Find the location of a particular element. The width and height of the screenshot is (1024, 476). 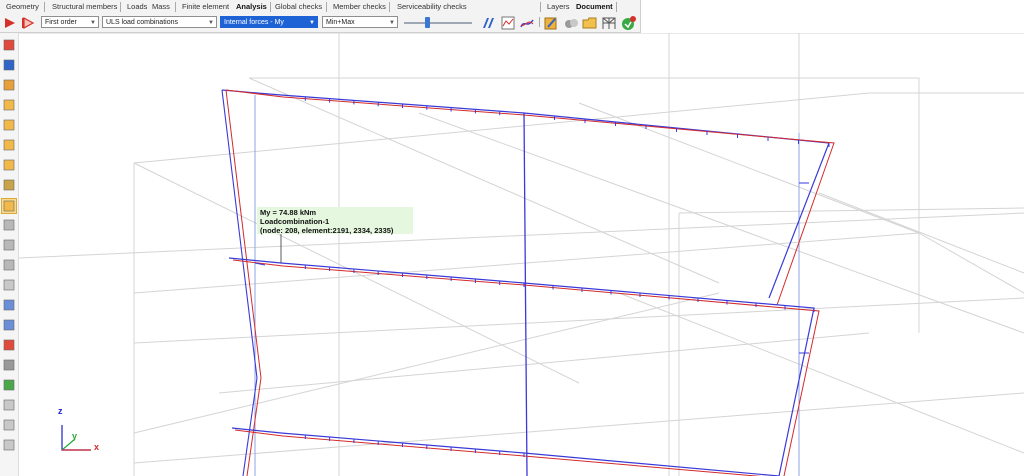

envelope-value: Min+Max is located at coordinates (340, 22).